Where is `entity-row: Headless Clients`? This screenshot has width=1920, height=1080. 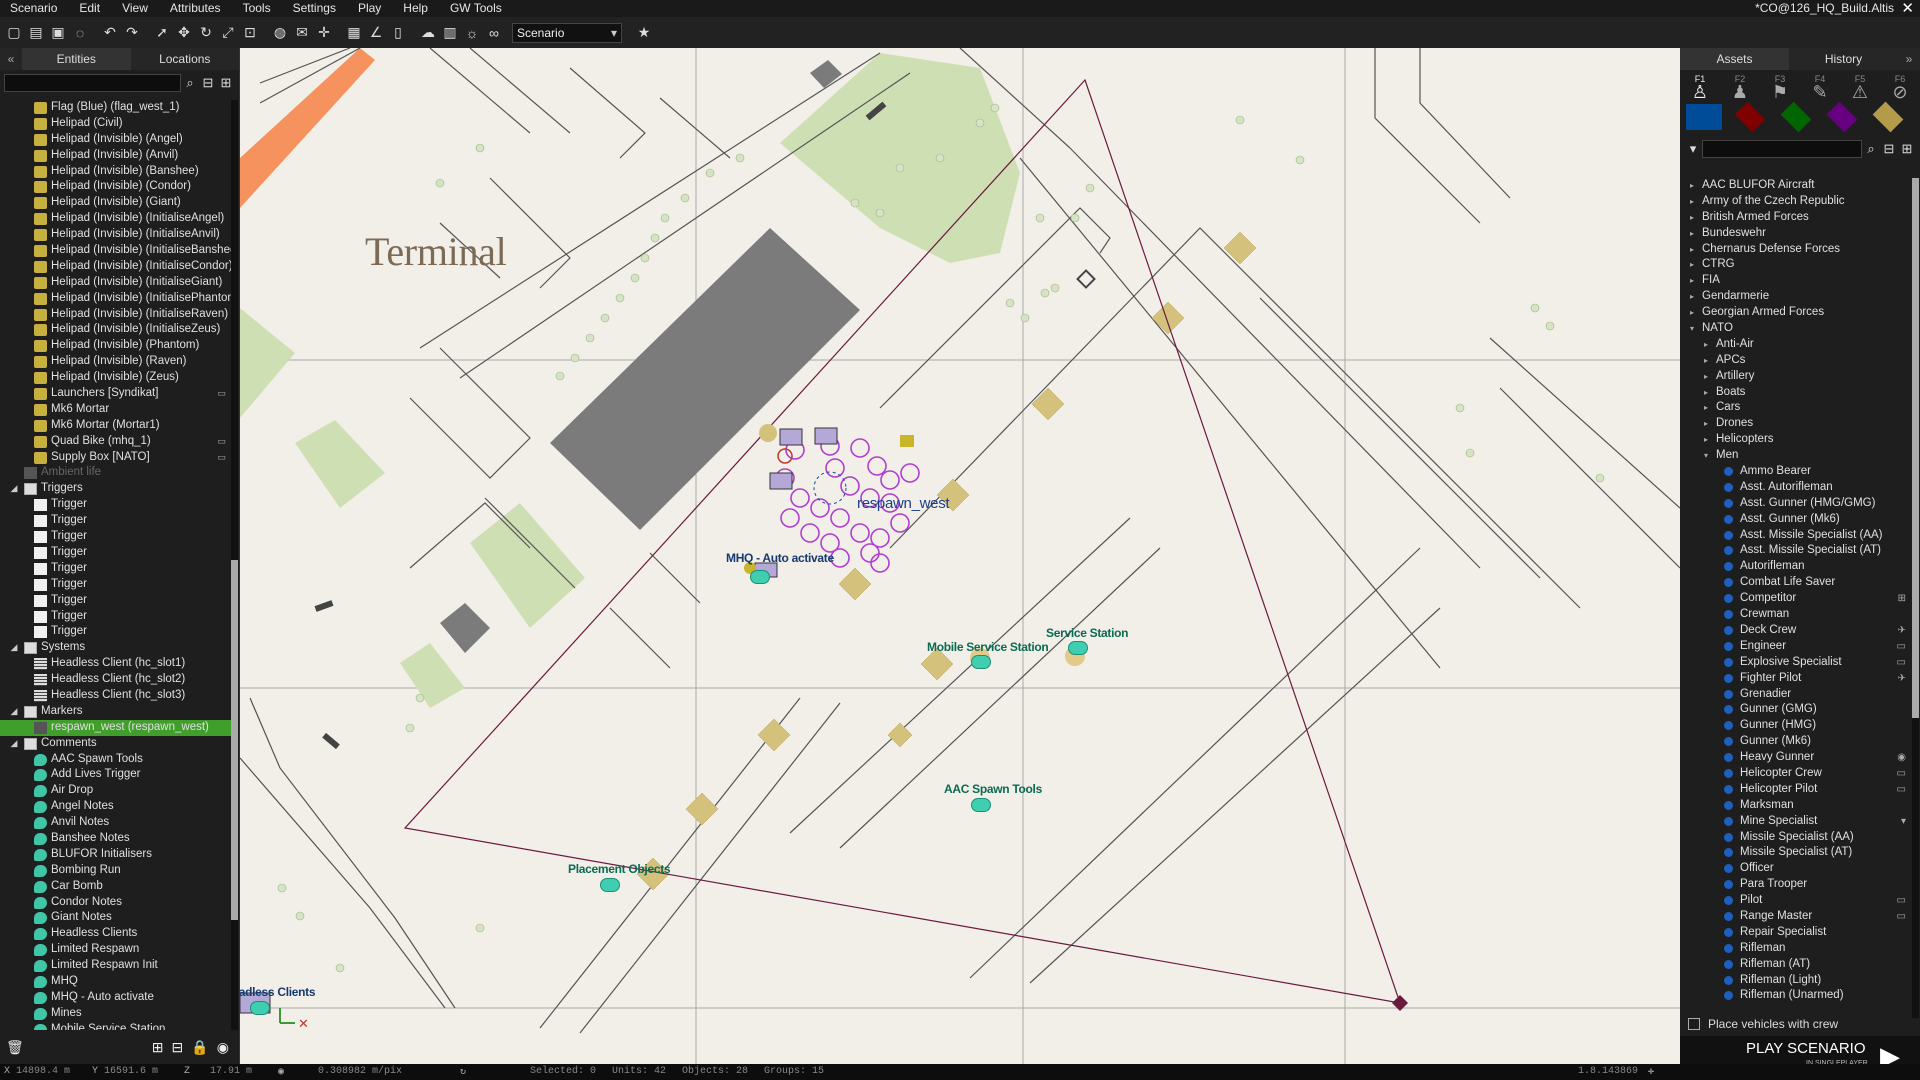
entity-row: Headless Clients is located at coordinates (116, 934).